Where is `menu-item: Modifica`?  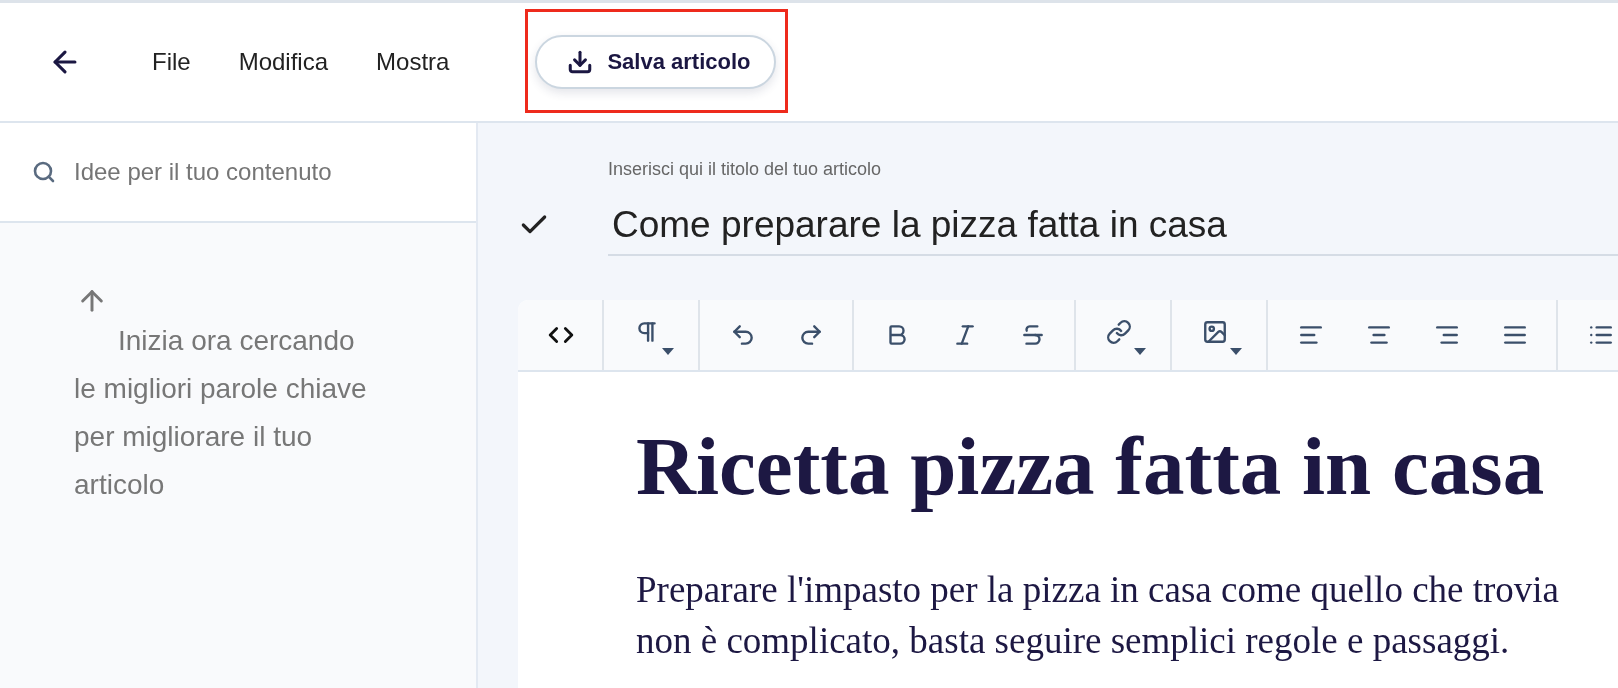
menu-item: Modifica is located at coordinates (283, 62).